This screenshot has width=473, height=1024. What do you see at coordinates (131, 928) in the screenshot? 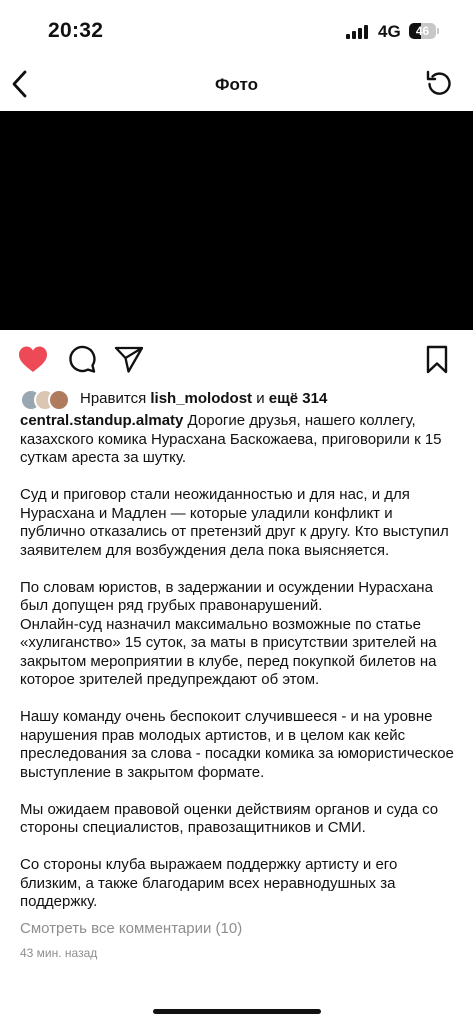
I see `view-comments-link: Смотреть все комментарии (10)` at bounding box center [131, 928].